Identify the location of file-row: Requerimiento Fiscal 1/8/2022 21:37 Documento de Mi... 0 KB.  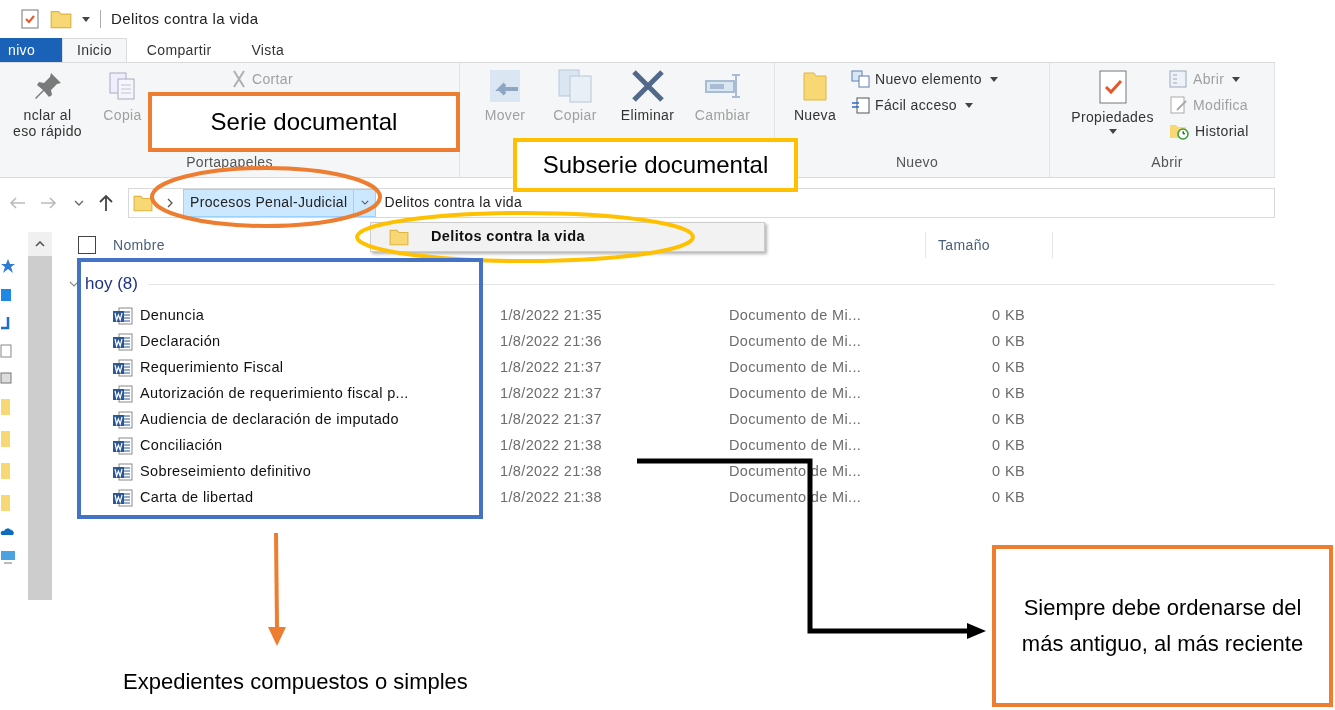
(665, 368).